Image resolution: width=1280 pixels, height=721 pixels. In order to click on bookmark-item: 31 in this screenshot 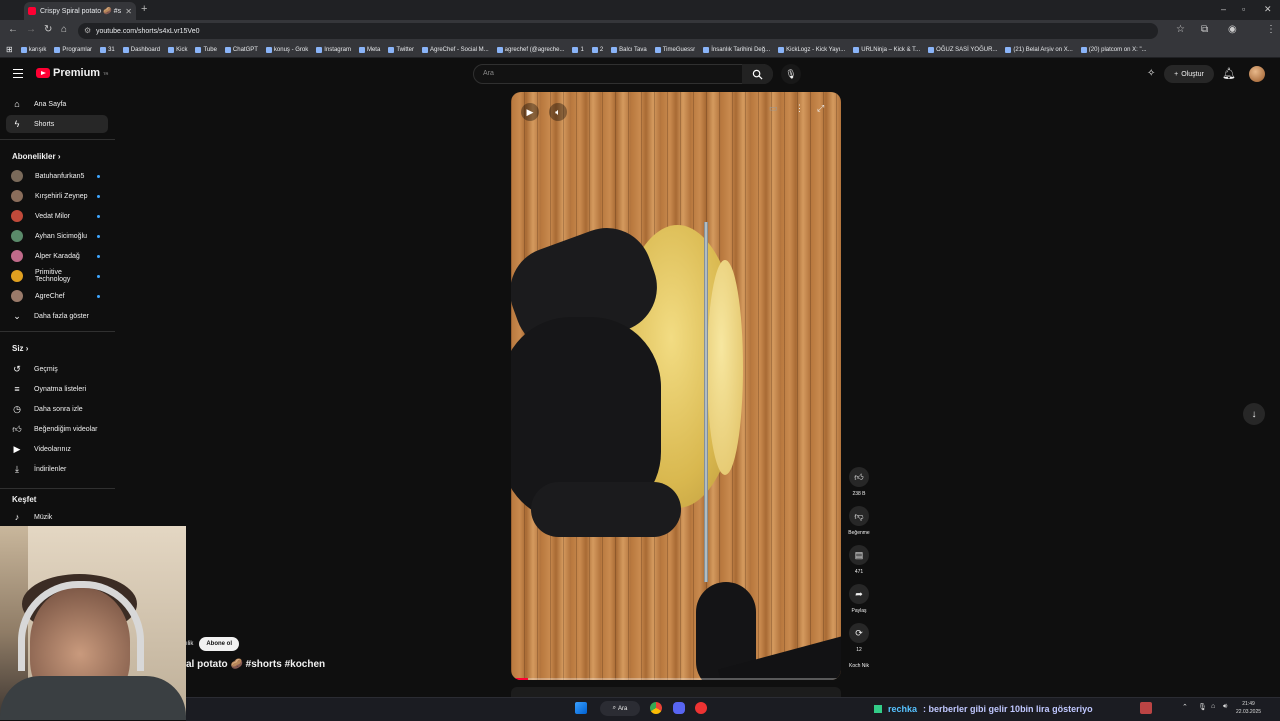, I will do `click(107, 49)`.